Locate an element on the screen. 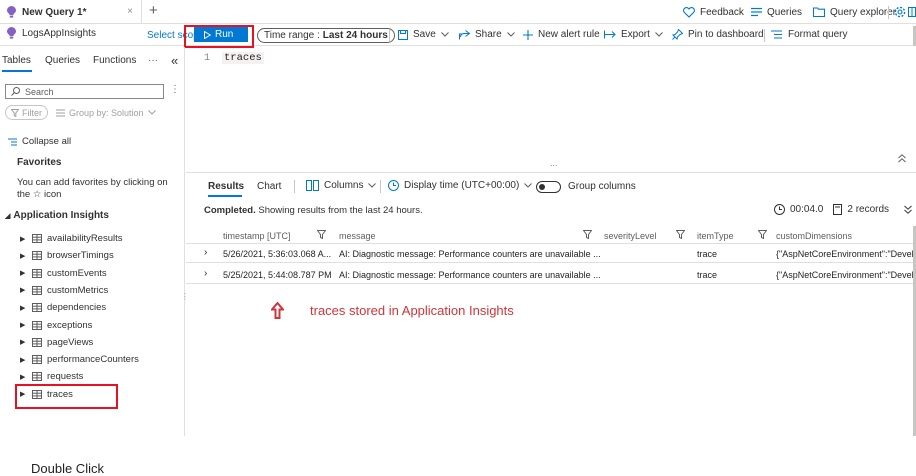 This screenshot has width=916, height=476. application-insights-section: ◢ Application Insights is located at coordinates (57, 215).